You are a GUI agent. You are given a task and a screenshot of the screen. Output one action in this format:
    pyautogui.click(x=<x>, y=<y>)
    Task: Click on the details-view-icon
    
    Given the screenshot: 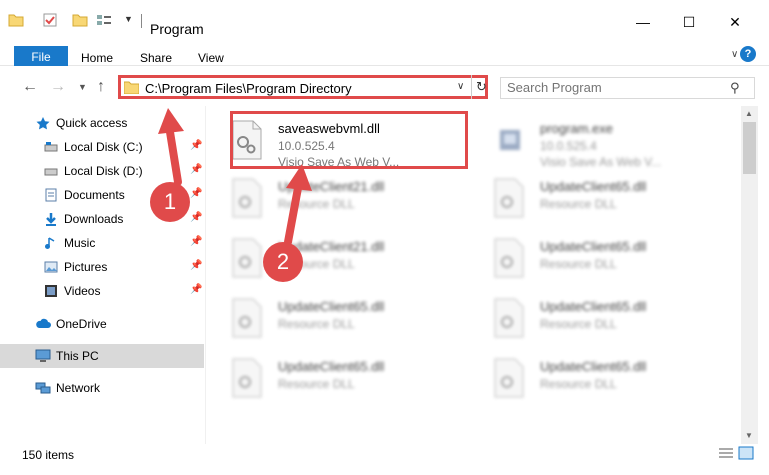 What is the action you would take?
    pyautogui.click(x=726, y=453)
    